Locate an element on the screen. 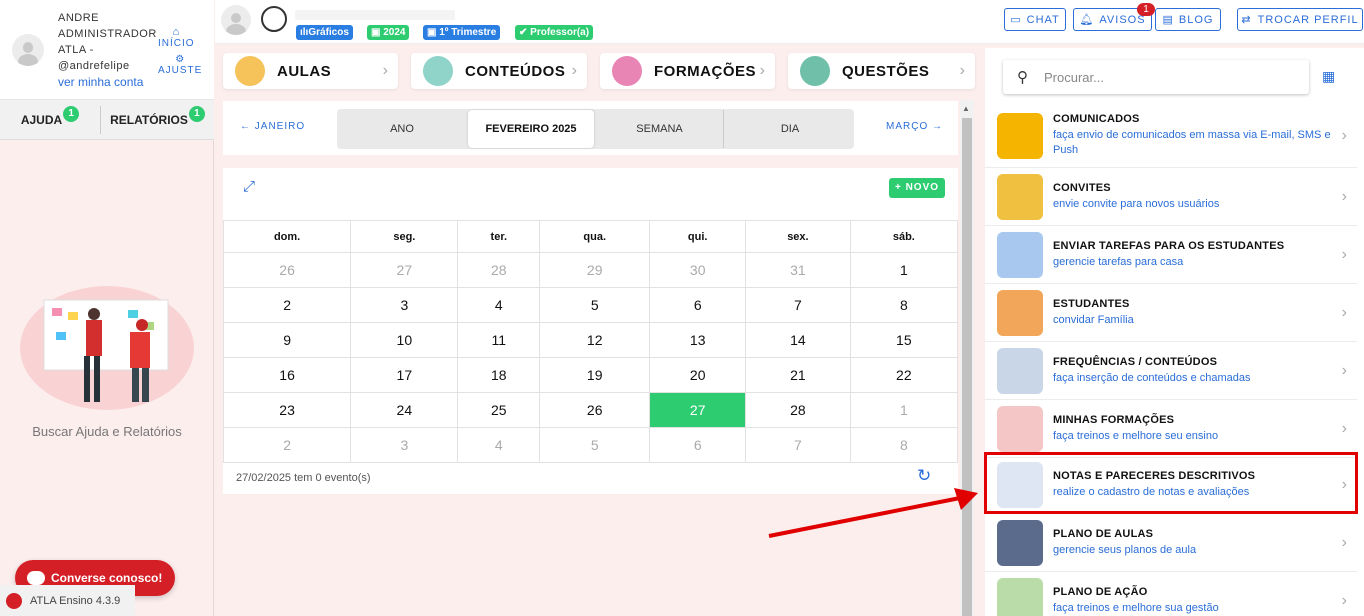  day-cell: 16 is located at coordinates (287, 375).